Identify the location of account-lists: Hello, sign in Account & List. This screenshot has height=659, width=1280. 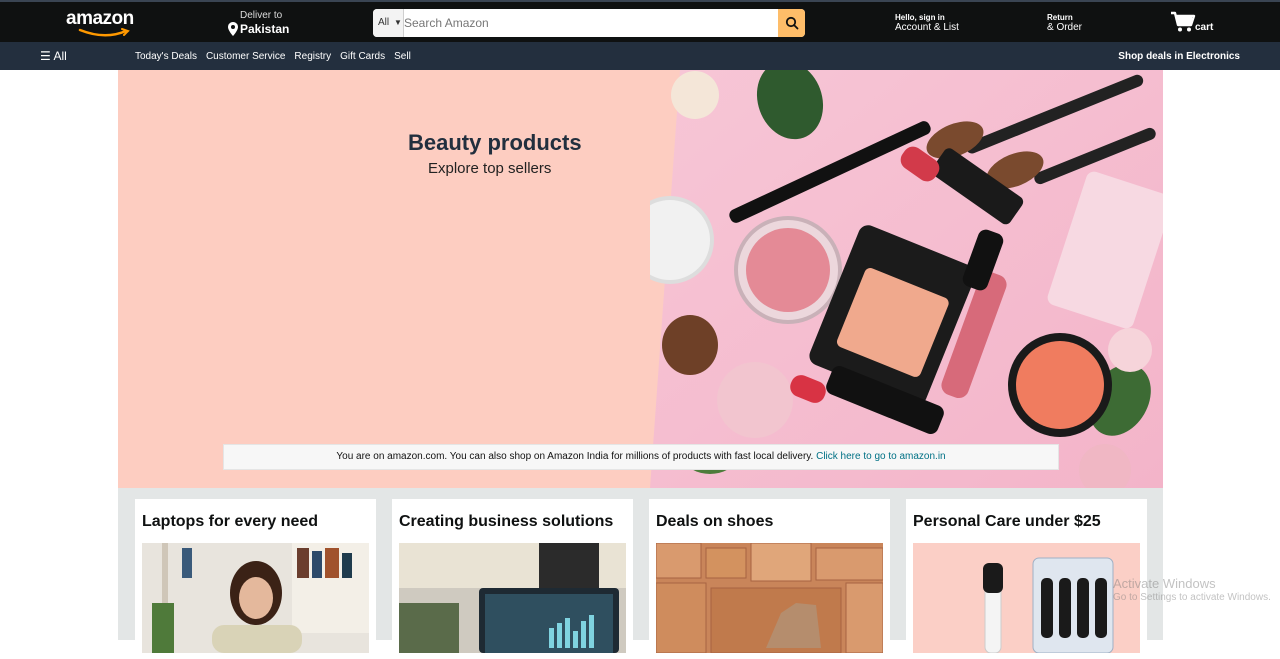
(927, 23).